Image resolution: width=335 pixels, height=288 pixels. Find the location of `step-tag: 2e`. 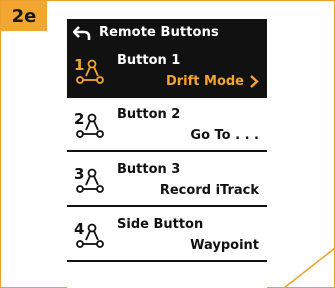

step-tag: 2e is located at coordinates (24, 16).